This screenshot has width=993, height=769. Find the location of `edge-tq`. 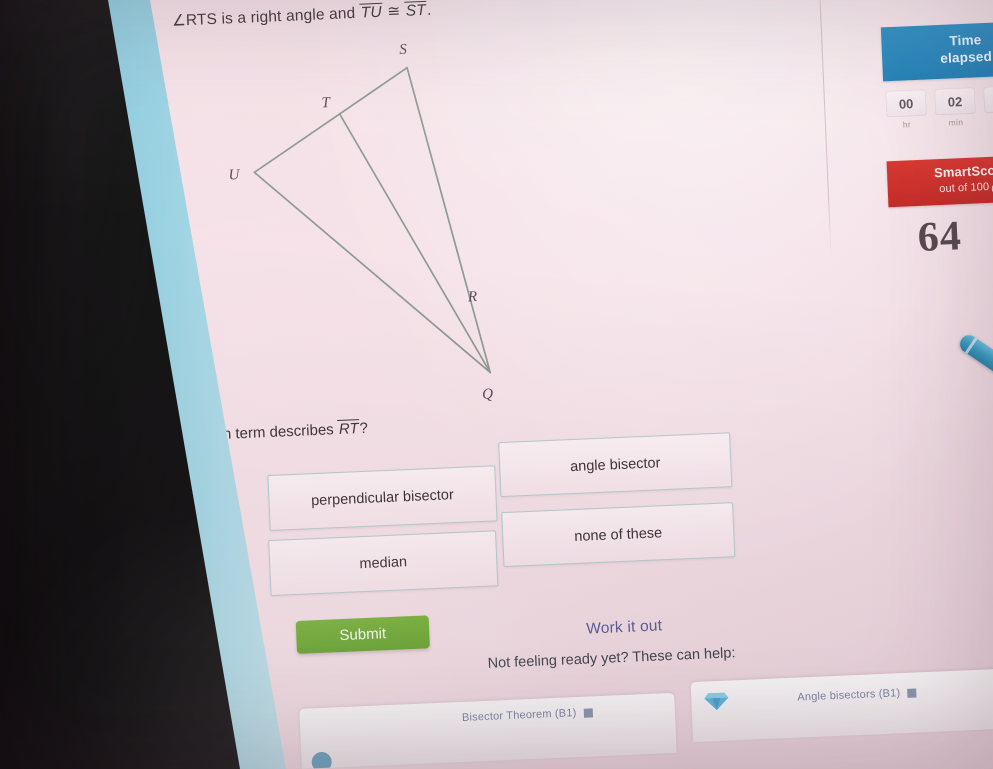

edge-tq is located at coordinates (415, 243).